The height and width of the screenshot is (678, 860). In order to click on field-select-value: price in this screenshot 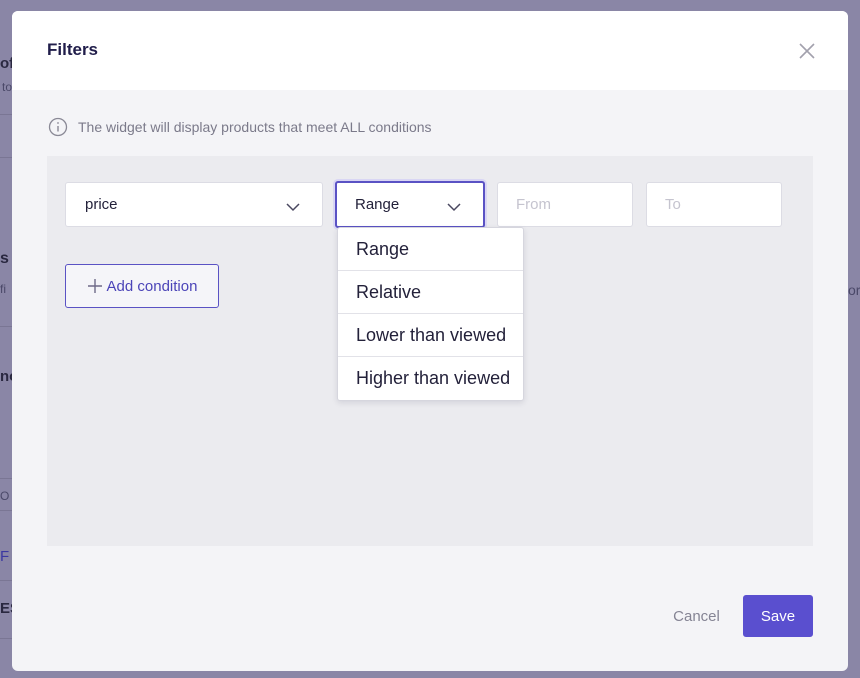, I will do `click(101, 204)`.